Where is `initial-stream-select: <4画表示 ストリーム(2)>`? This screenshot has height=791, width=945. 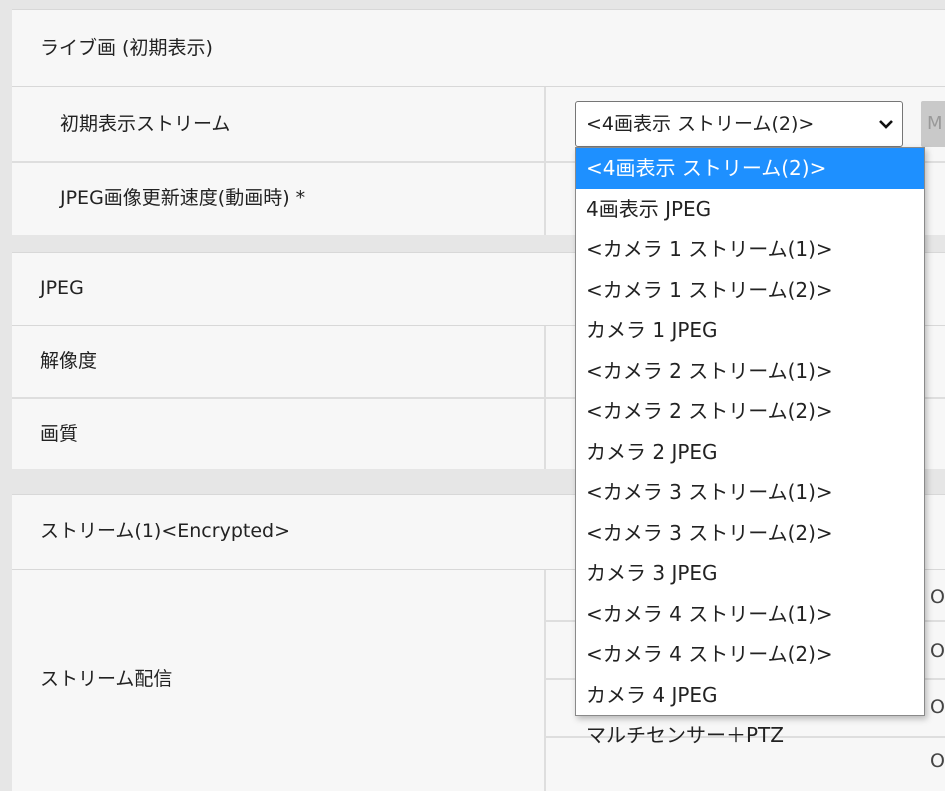 initial-stream-select: <4画表示 ストリーム(2)> is located at coordinates (739, 124).